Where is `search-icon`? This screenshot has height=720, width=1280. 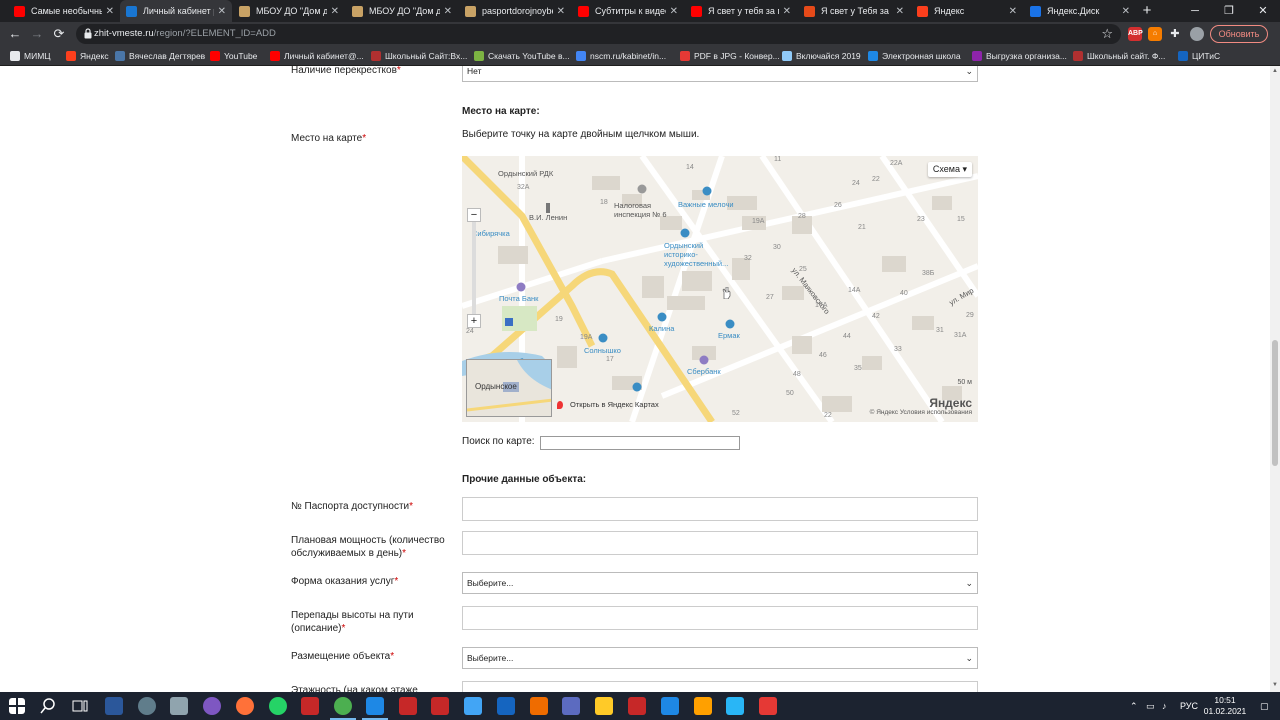 search-icon is located at coordinates (48, 706).